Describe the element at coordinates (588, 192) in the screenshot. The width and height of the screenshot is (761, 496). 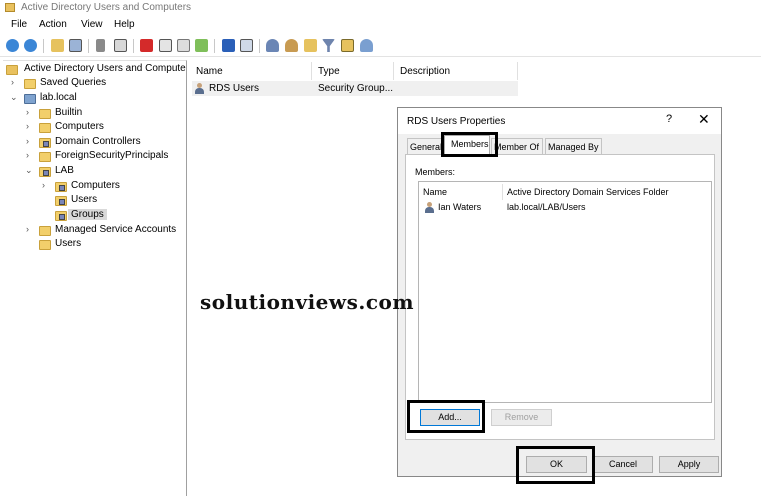
I see `column-header-label: Active Directory Domain Services Folder` at that location.